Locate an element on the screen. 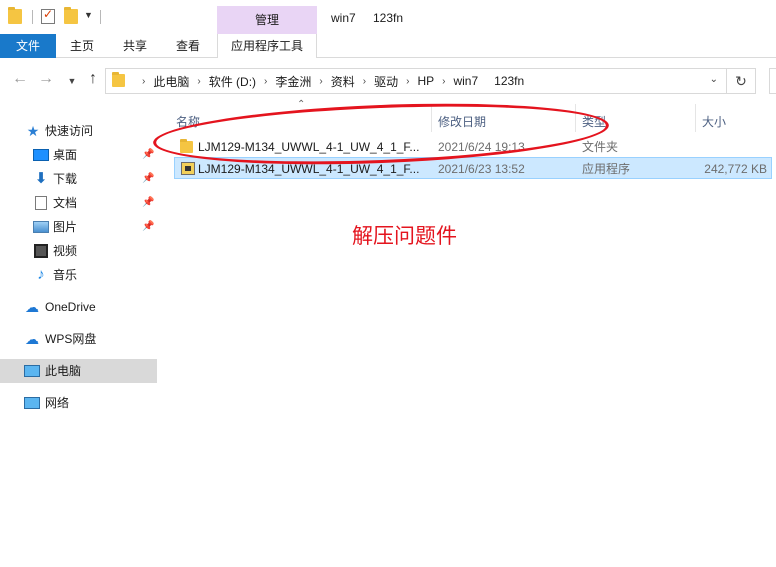  sidebar-item-downloads: ⬇ 下载 📌 is located at coordinates (78, 179).